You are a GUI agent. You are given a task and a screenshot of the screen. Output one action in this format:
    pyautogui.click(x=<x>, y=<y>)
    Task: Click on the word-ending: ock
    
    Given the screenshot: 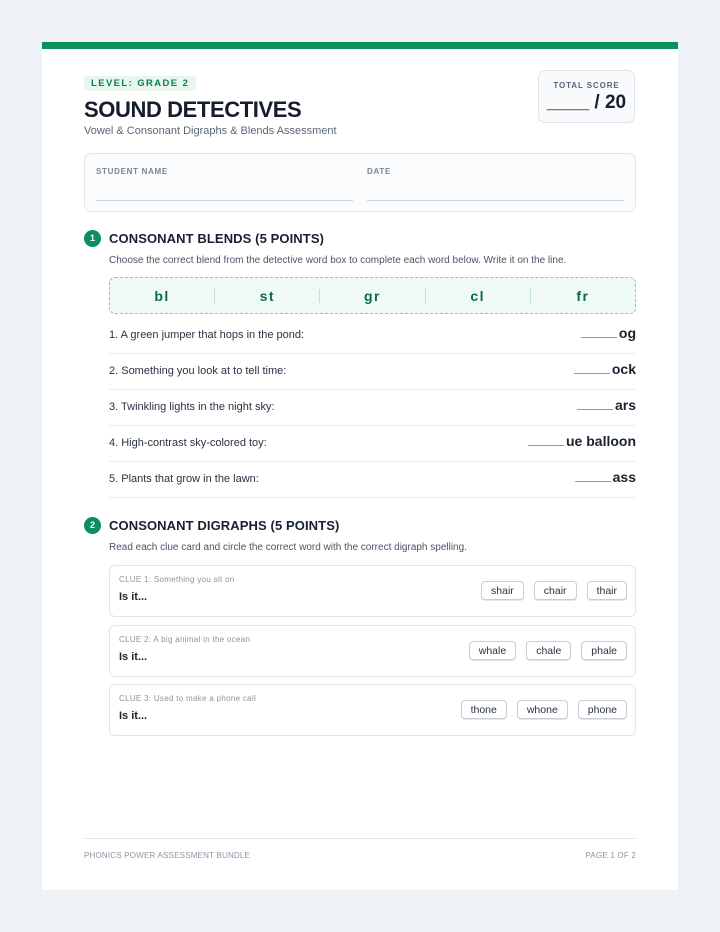 What is the action you would take?
    pyautogui.click(x=623, y=369)
    